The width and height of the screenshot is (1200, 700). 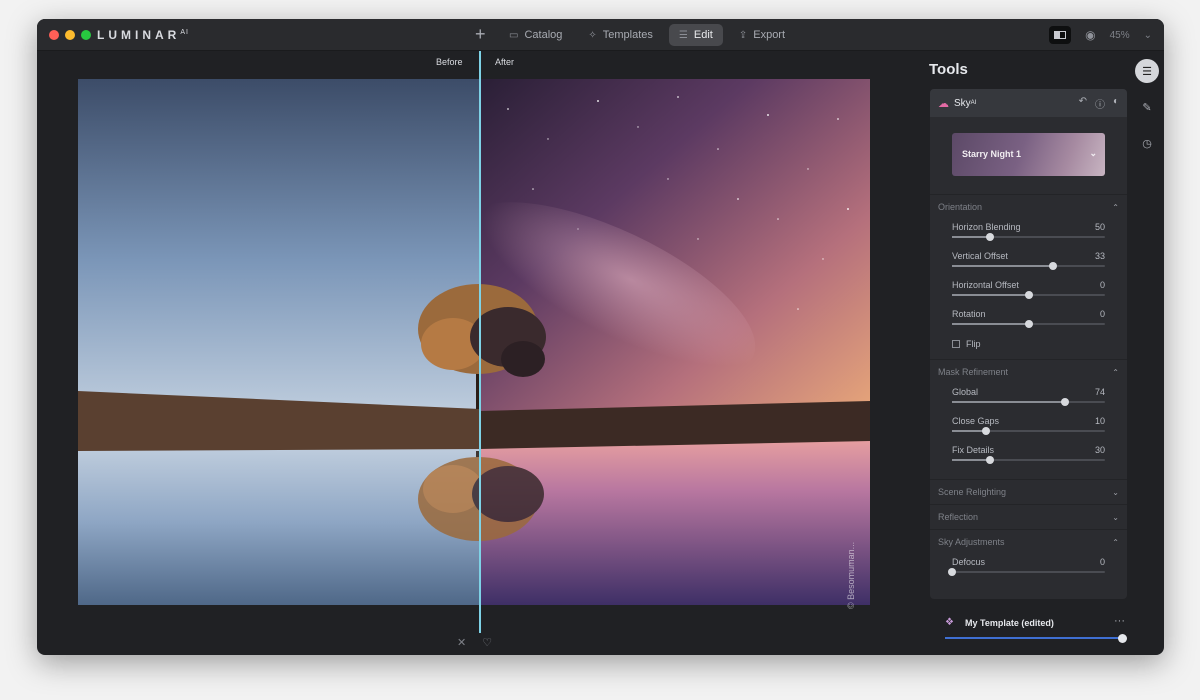 I want to click on zoom-window-button, so click(x=86, y=35).